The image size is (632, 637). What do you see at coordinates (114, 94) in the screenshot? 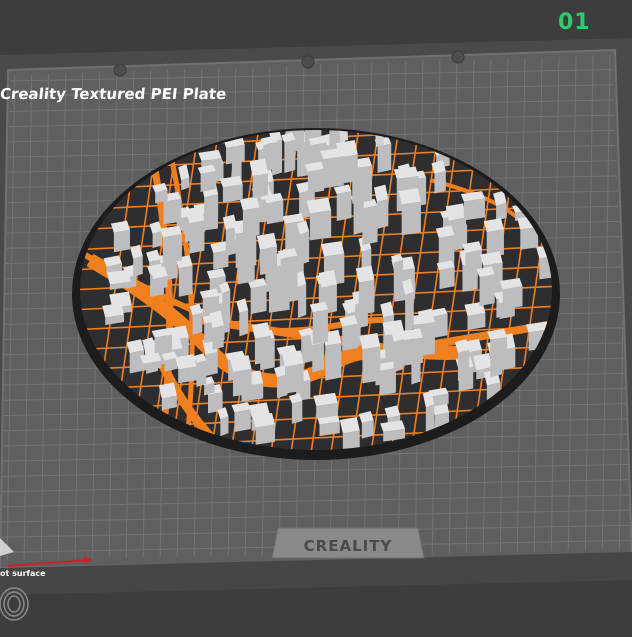
I see `plate-title: Creality Textured PEI Plate` at bounding box center [114, 94].